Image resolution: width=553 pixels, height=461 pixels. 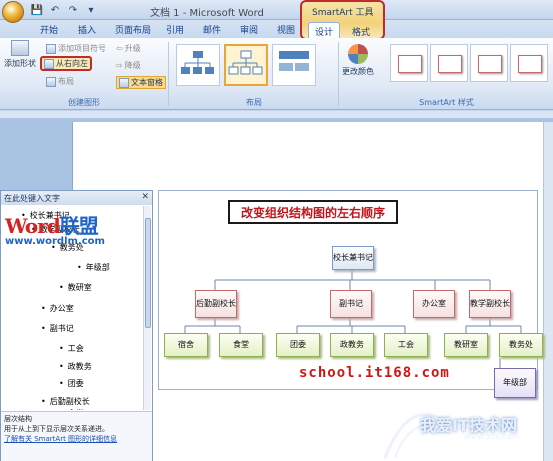 What do you see at coordinates (406, 345) in the screenshot?
I see `org-node-level3: 工会` at bounding box center [406, 345].